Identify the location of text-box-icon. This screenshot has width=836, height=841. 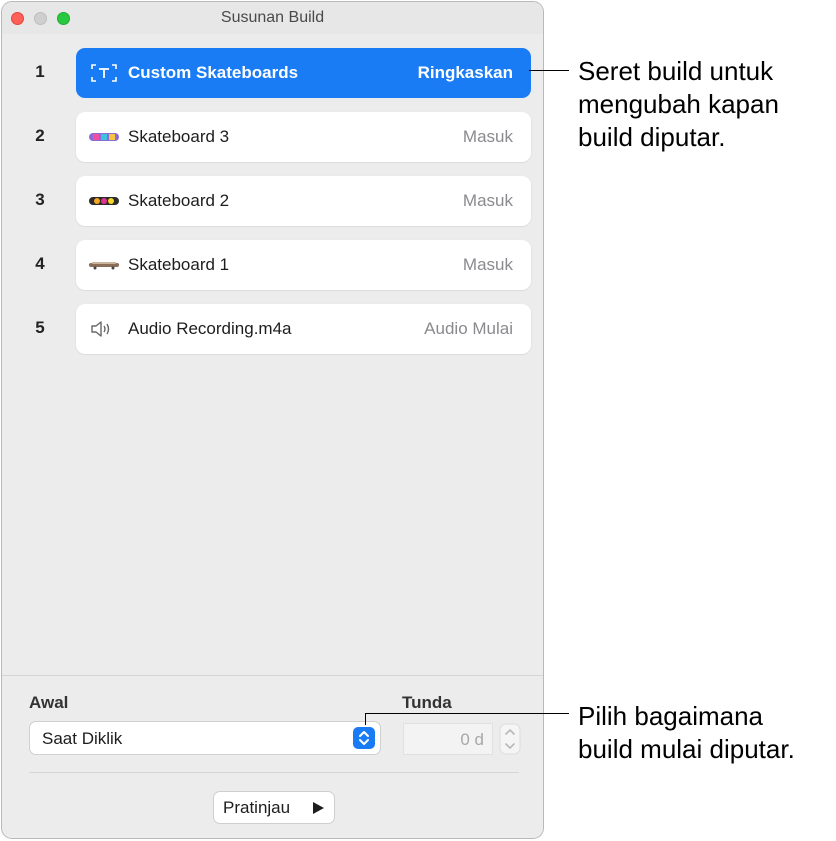
(104, 73).